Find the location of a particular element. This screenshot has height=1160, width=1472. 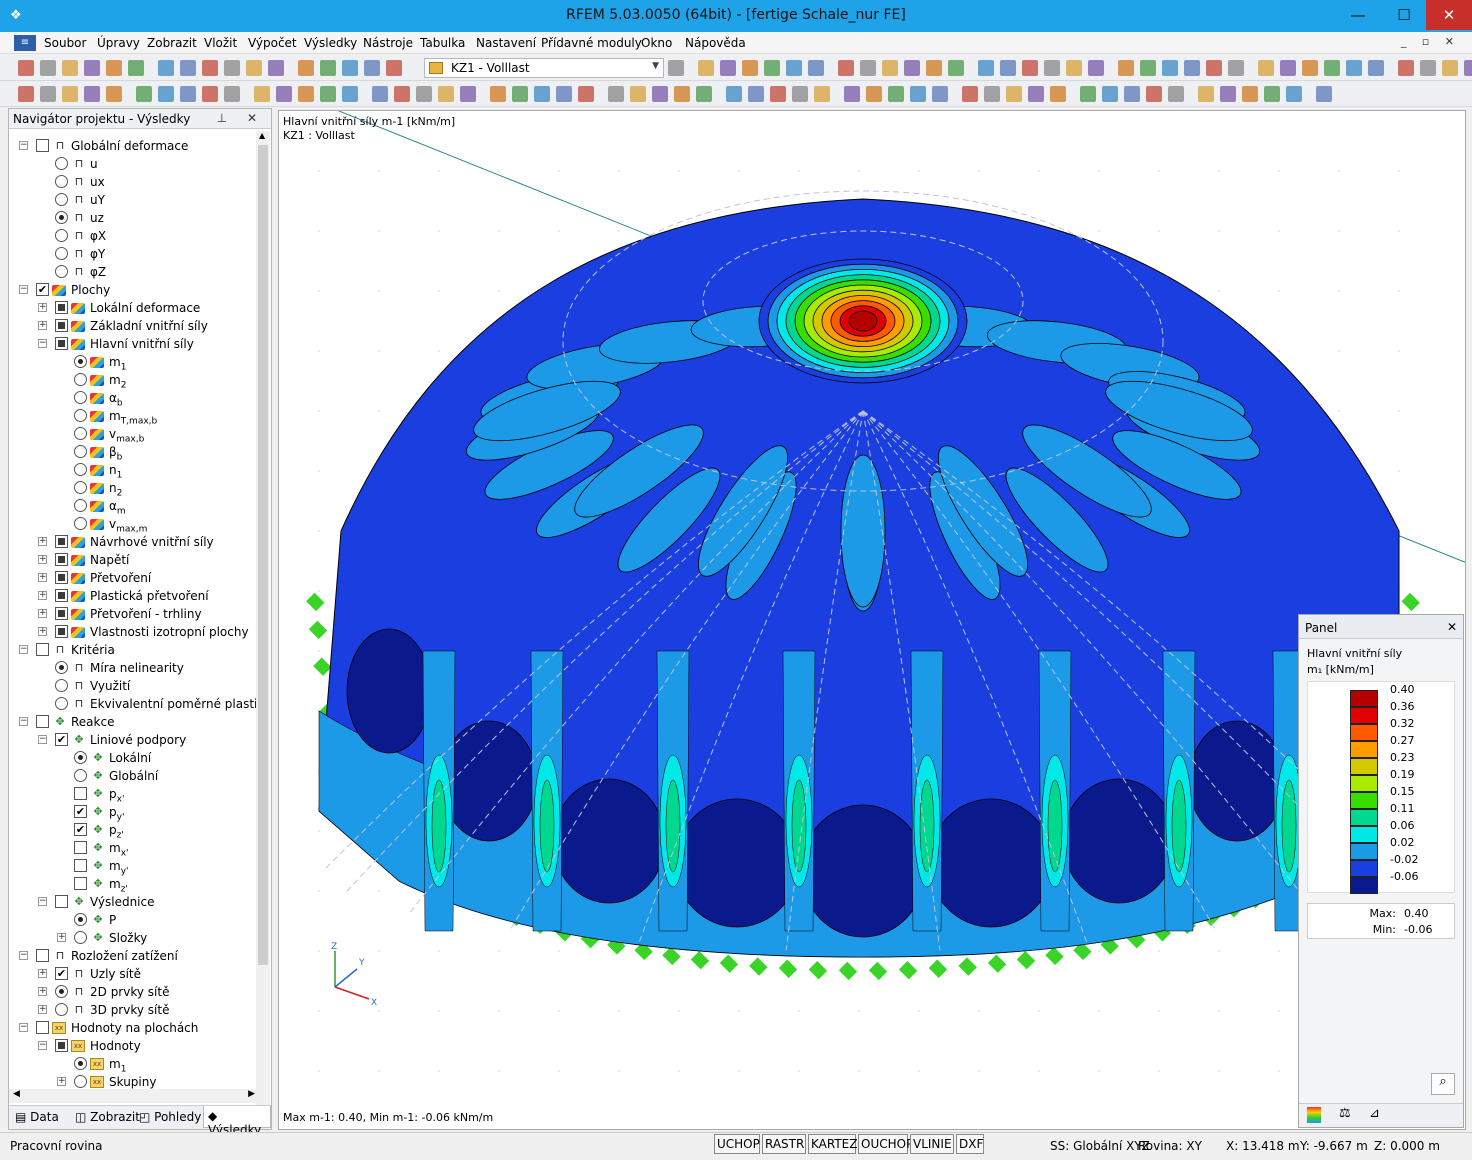

navigator-item: − xx Hodnoty na plochách is located at coordinates (134, 1028).